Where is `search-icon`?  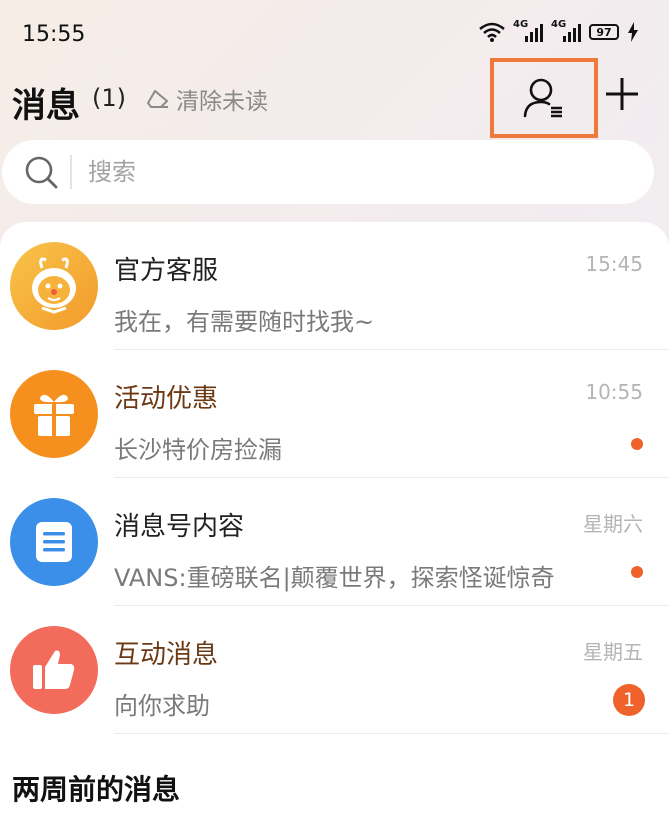 search-icon is located at coordinates (41, 172).